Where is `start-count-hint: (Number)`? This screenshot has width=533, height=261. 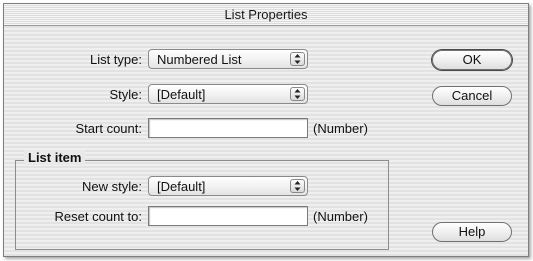
start-count-hint: (Number) is located at coordinates (340, 128).